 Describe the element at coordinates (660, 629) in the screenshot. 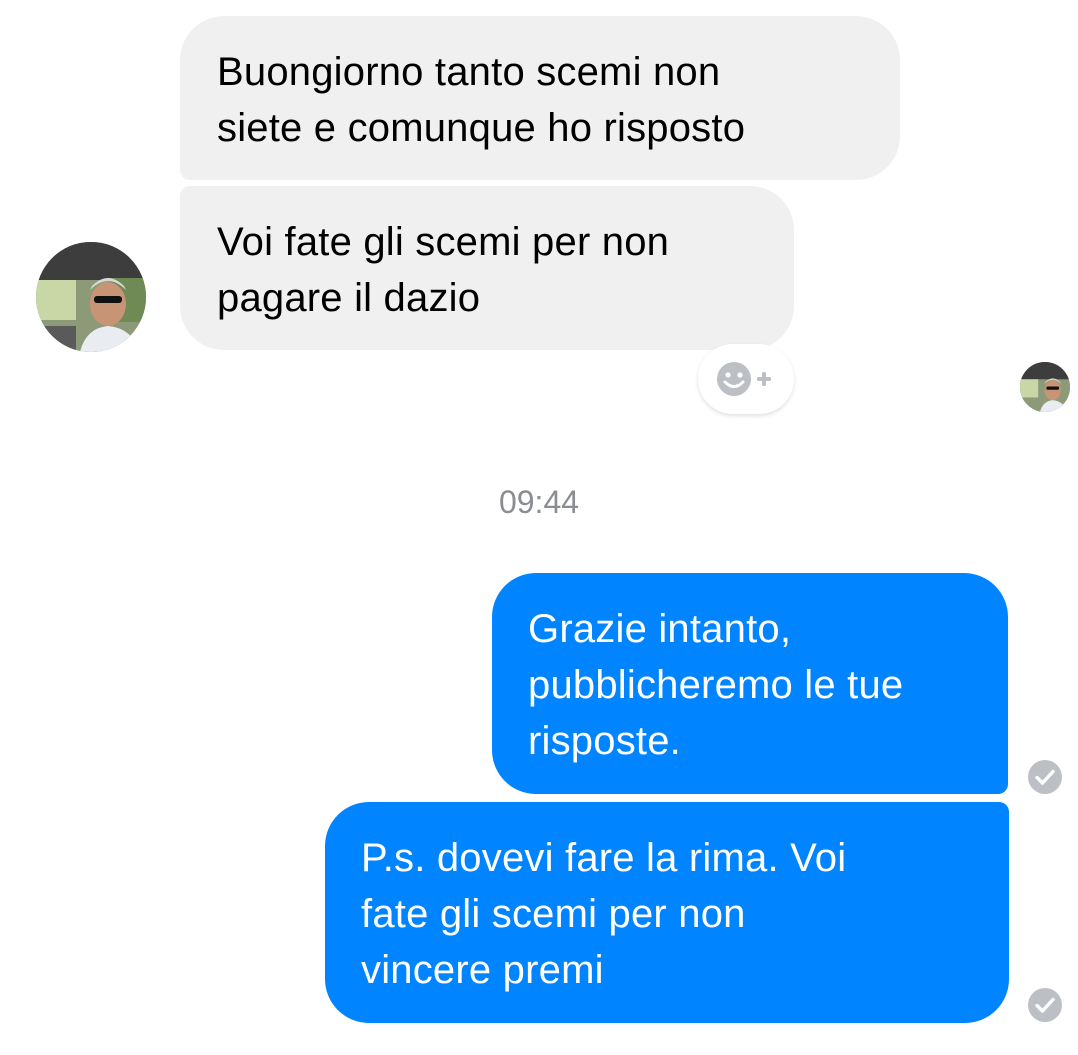

I see `message-text-line: Grazie intanto,` at that location.